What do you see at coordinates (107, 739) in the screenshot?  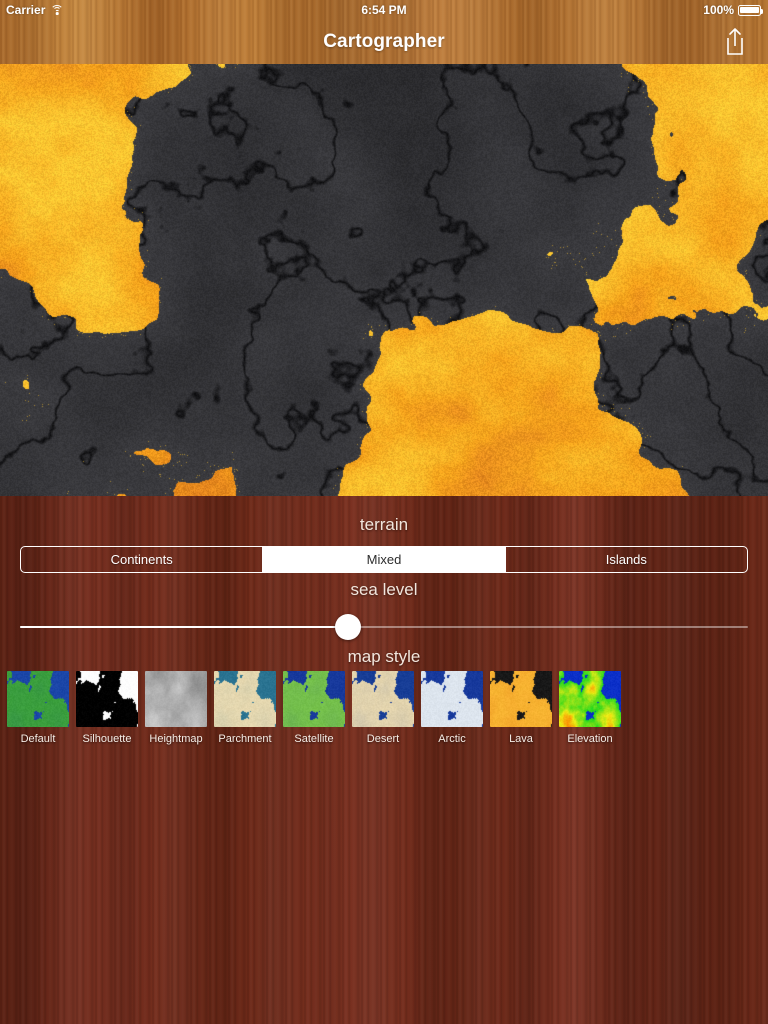 I see `map-style-label: Silhouette` at bounding box center [107, 739].